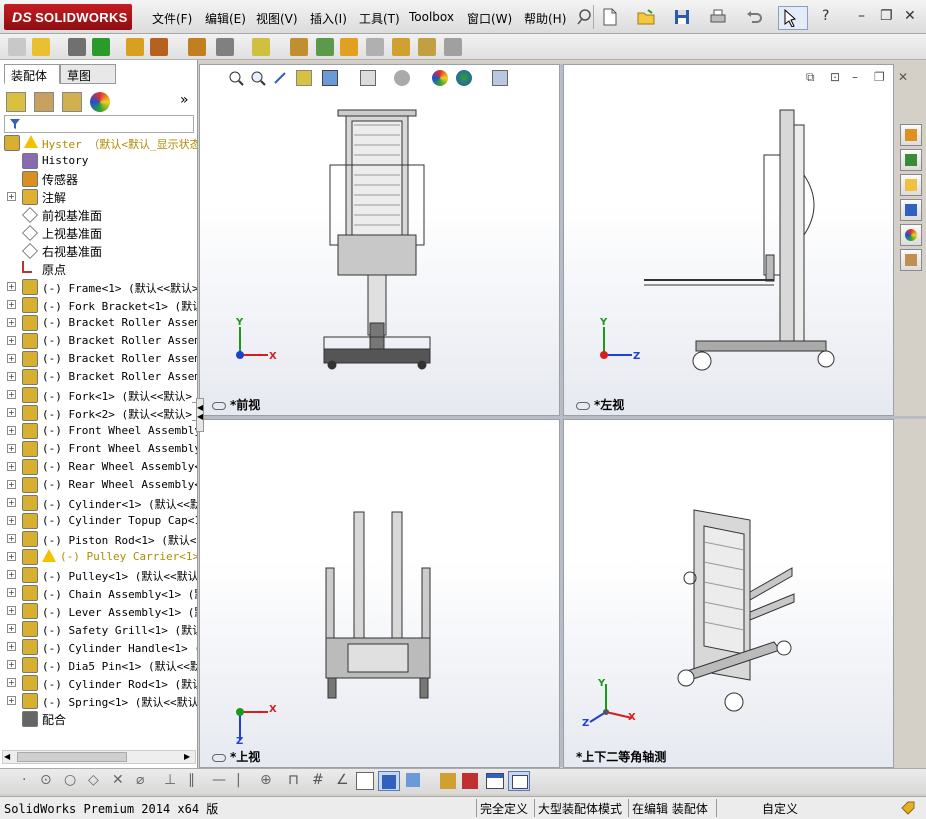 This screenshot has width=926, height=819. I want to click on tab-assembly: 装配体, so click(32, 74).